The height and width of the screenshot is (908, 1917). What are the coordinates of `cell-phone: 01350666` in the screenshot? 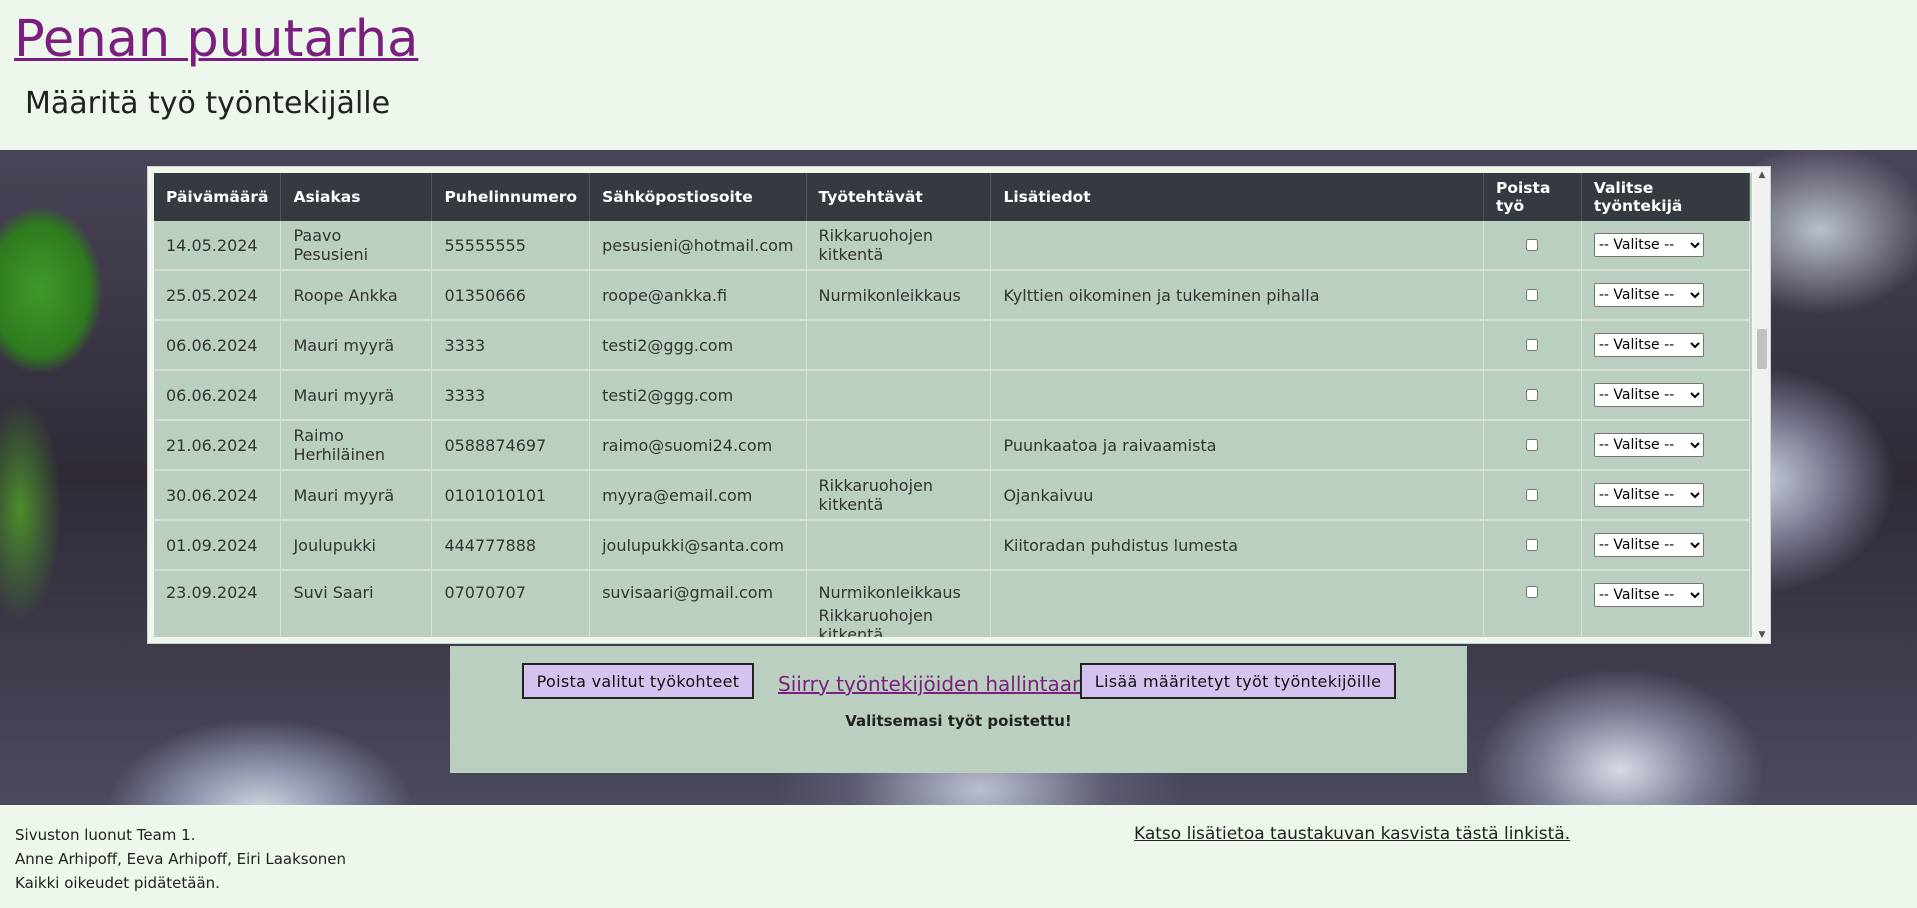 It's located at (511, 295).